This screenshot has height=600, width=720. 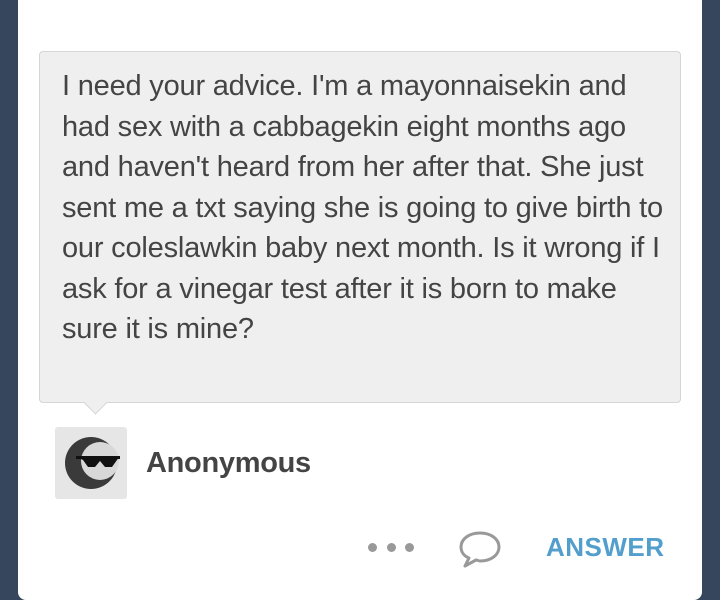 What do you see at coordinates (95, 402) in the screenshot?
I see `bubble-tail` at bounding box center [95, 402].